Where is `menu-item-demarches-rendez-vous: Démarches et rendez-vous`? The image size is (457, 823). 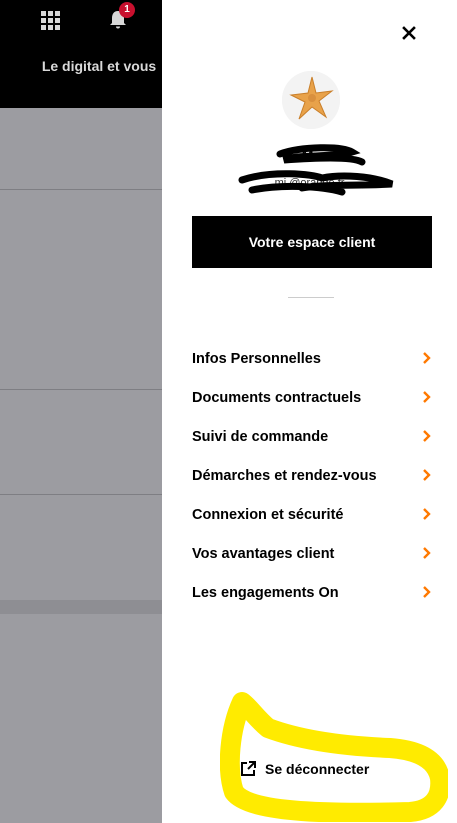
menu-item-demarches-rendez-vous: Démarches et rendez-vous is located at coordinates (312, 475).